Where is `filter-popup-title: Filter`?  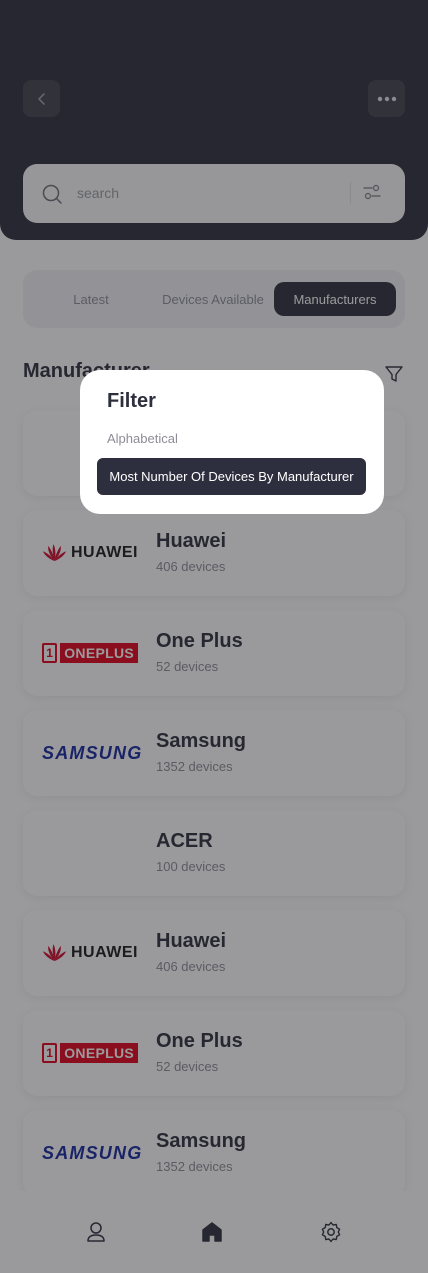 filter-popup-title: Filter is located at coordinates (131, 401).